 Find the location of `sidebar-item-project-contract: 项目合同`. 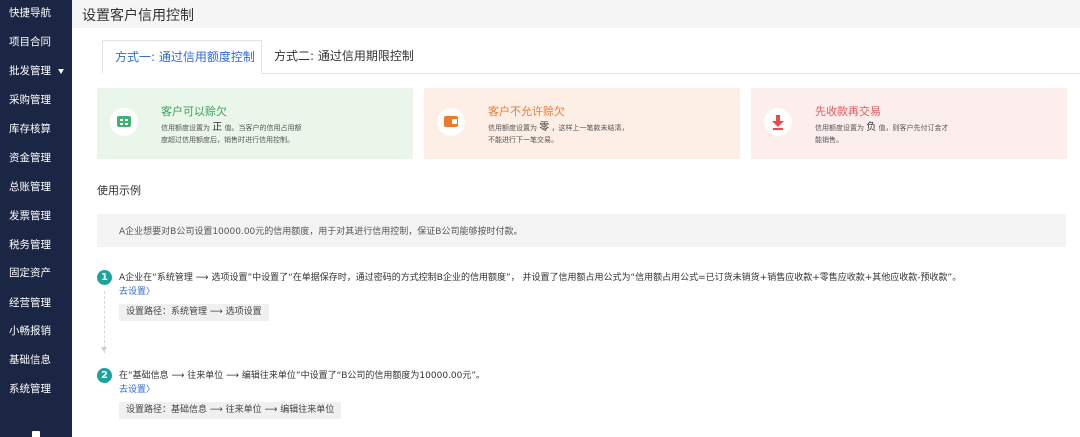

sidebar-item-project-contract: 项目合同 is located at coordinates (36, 42).